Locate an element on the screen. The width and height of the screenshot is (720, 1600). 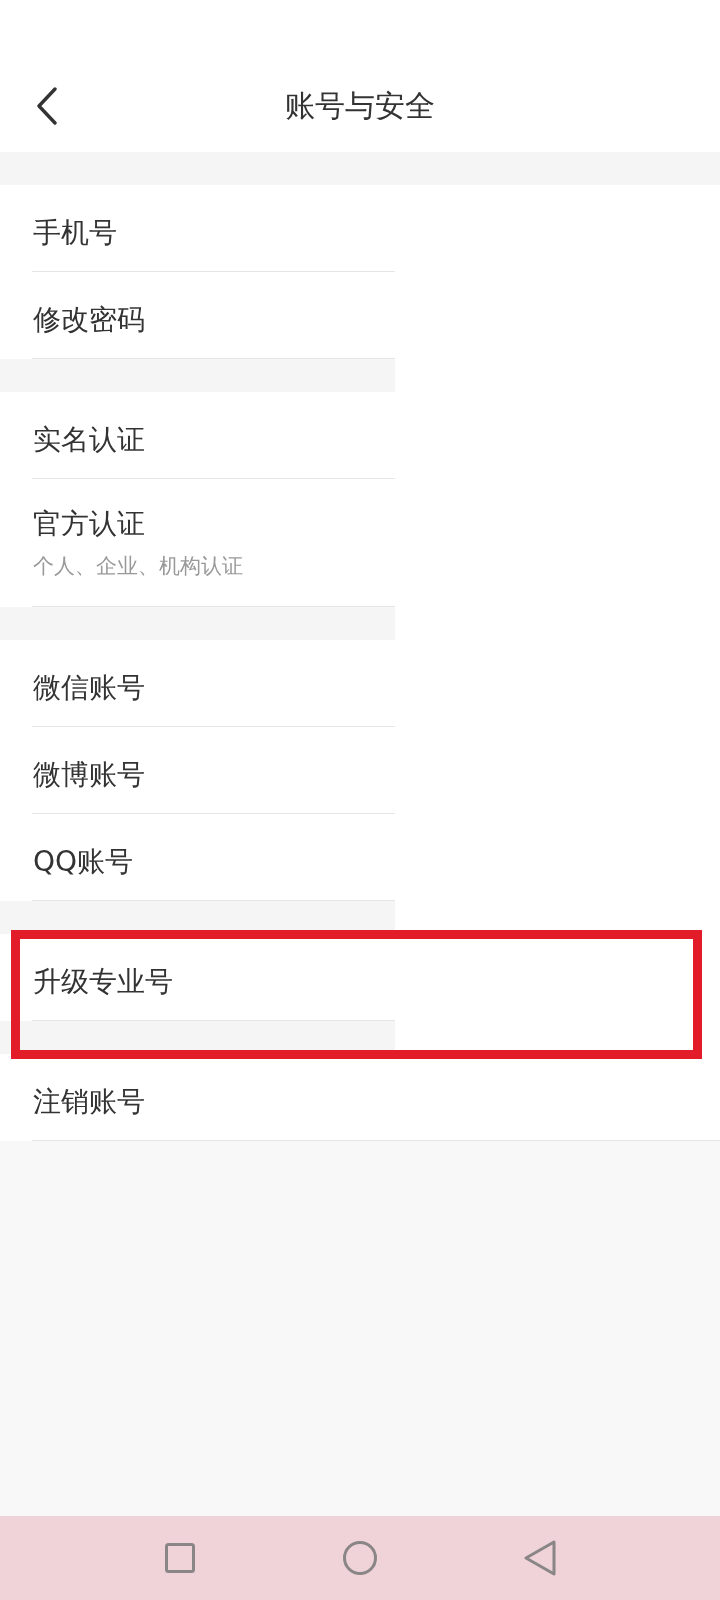
page-title: 账号与安全 is located at coordinates (360, 106).